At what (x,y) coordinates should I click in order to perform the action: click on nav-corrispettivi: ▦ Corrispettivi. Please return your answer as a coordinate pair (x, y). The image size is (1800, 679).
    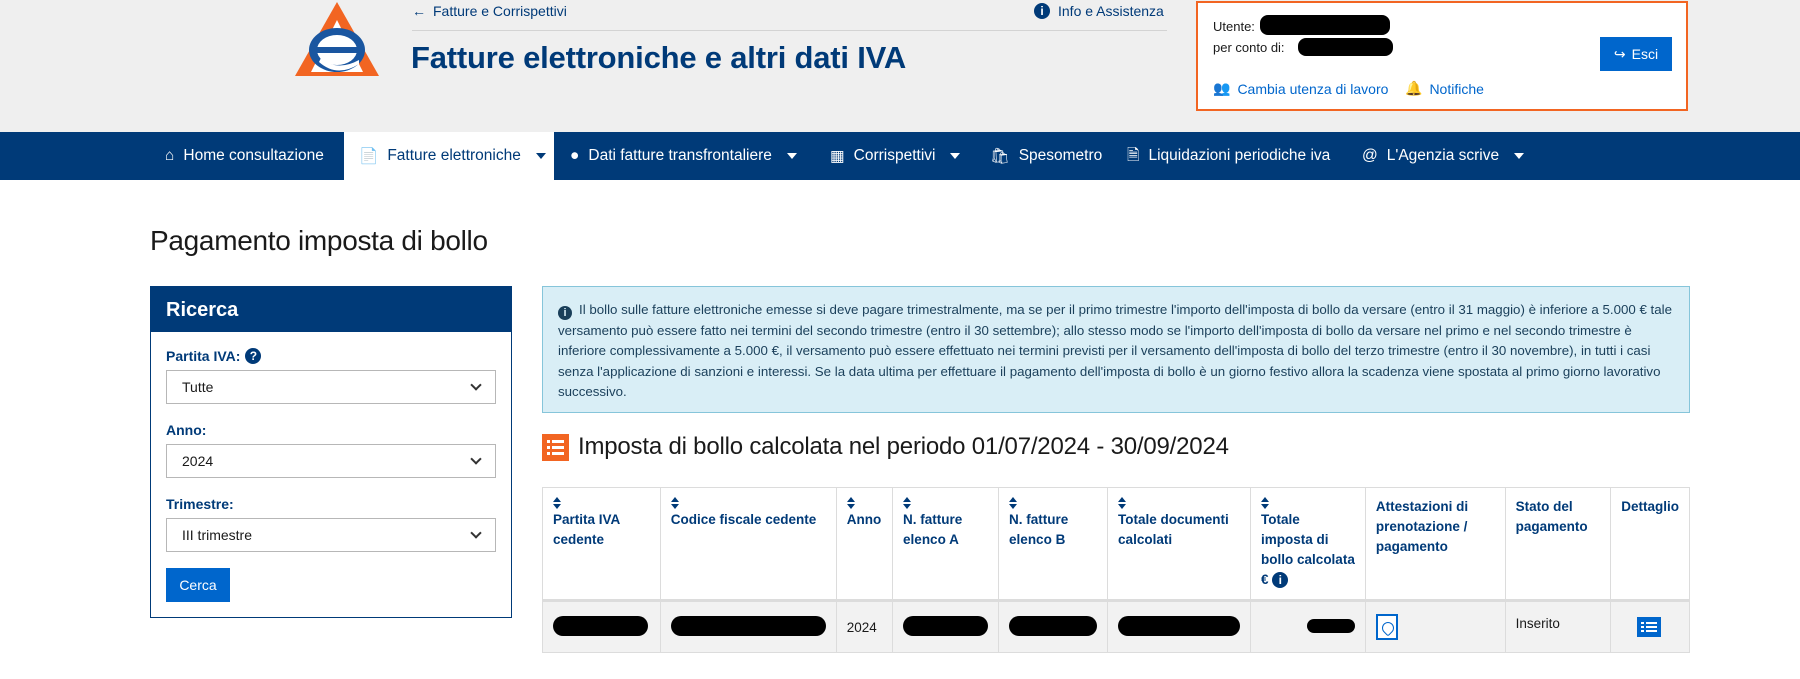
    Looking at the image, I should click on (895, 156).